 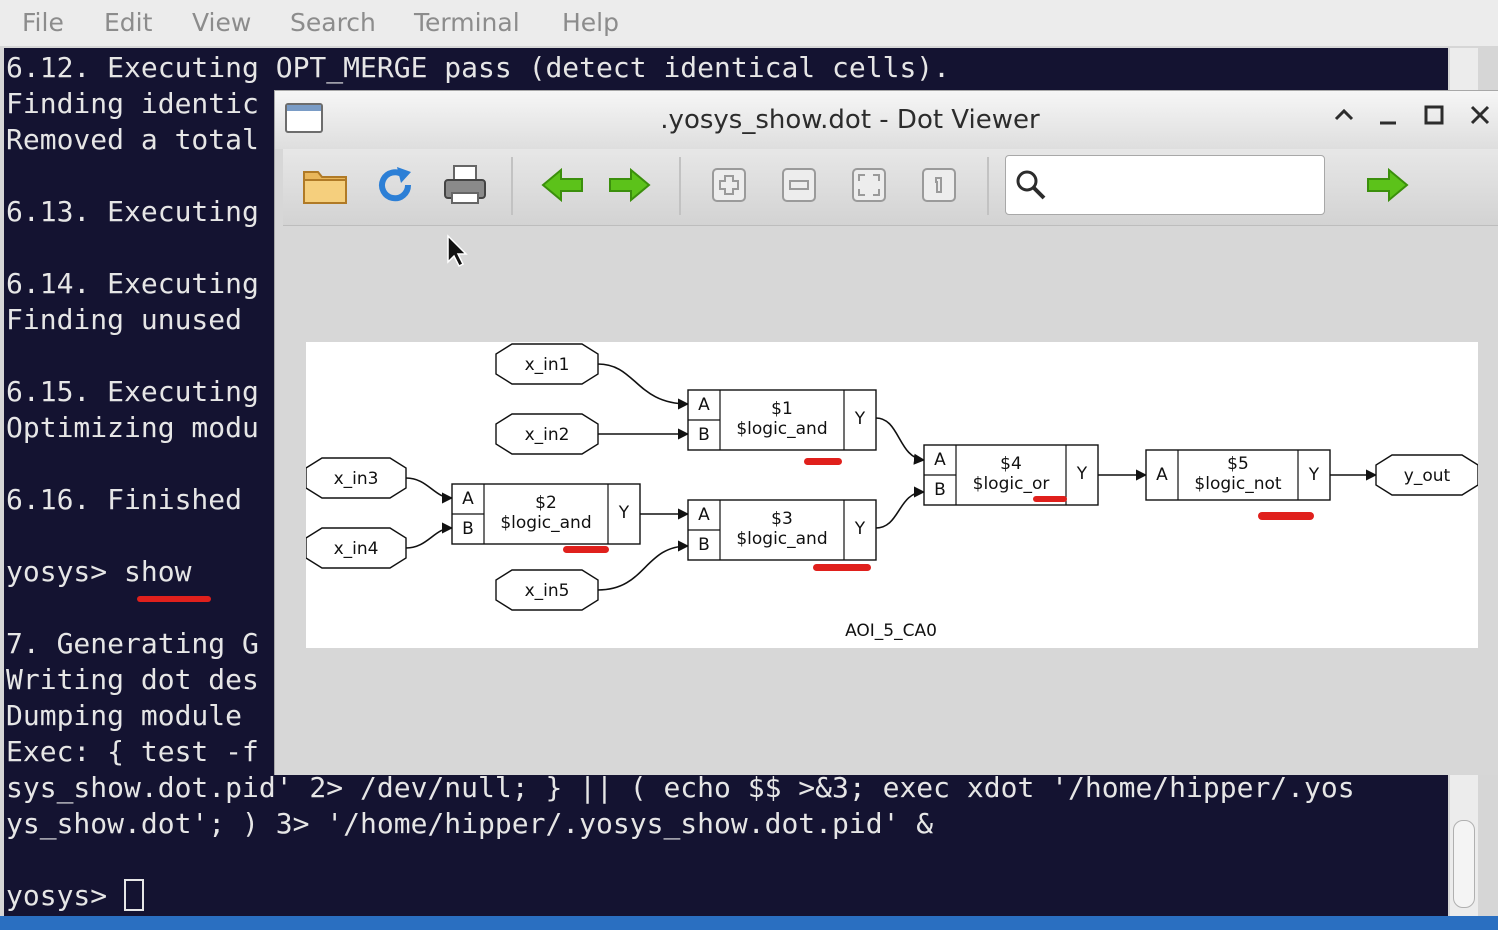 What do you see at coordinates (132, 391) in the screenshot?
I see `terminal-line: 6.15. Executing` at bounding box center [132, 391].